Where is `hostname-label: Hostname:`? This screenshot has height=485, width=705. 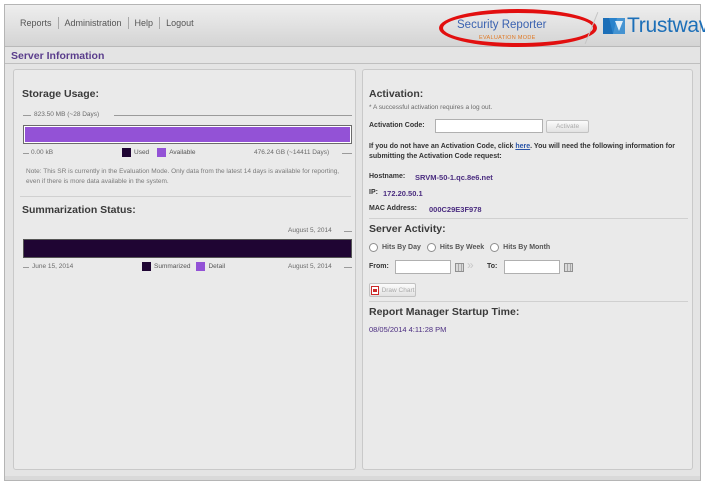 hostname-label: Hostname: is located at coordinates (387, 176).